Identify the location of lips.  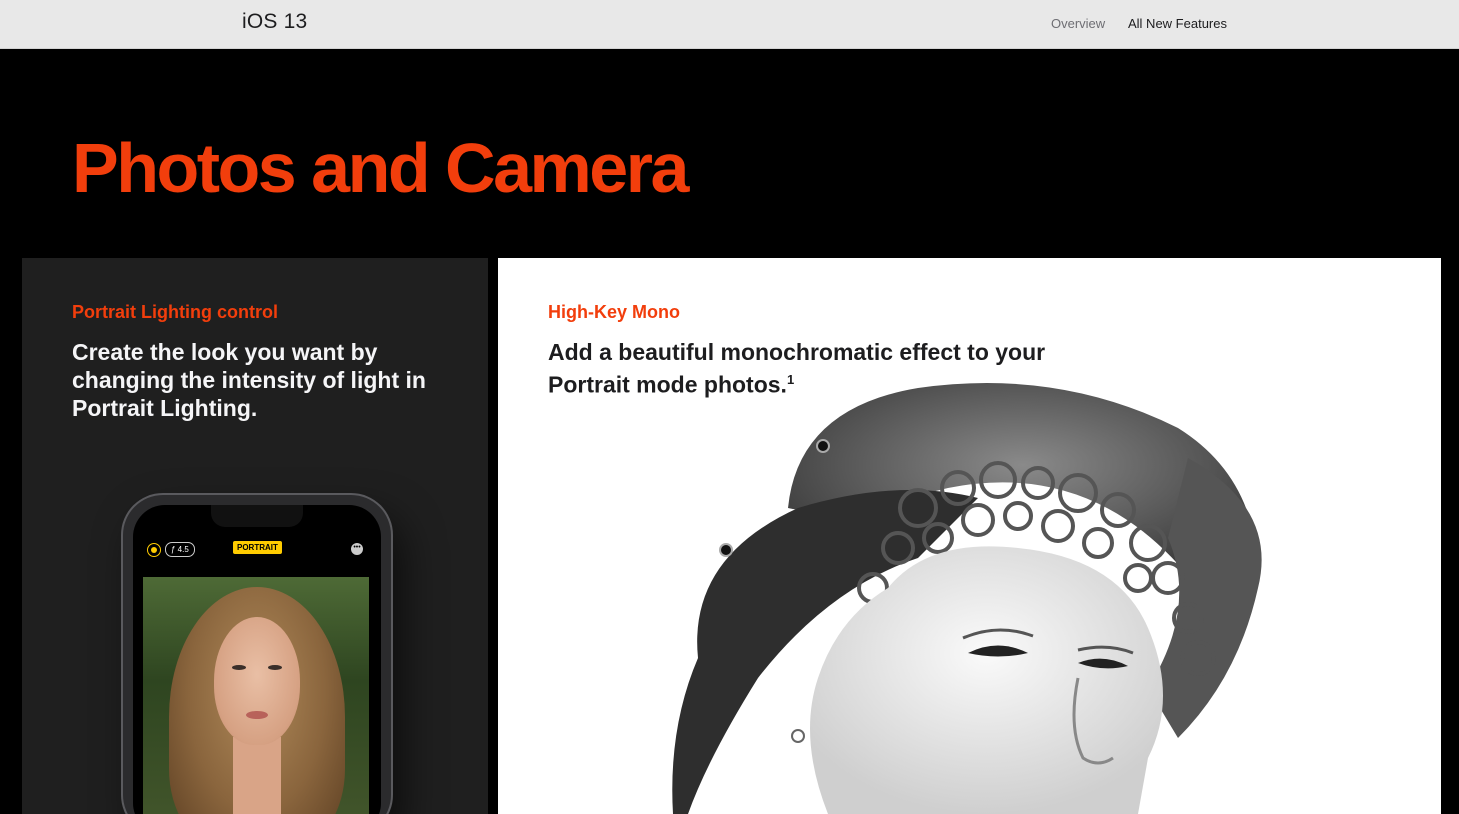
(257, 715).